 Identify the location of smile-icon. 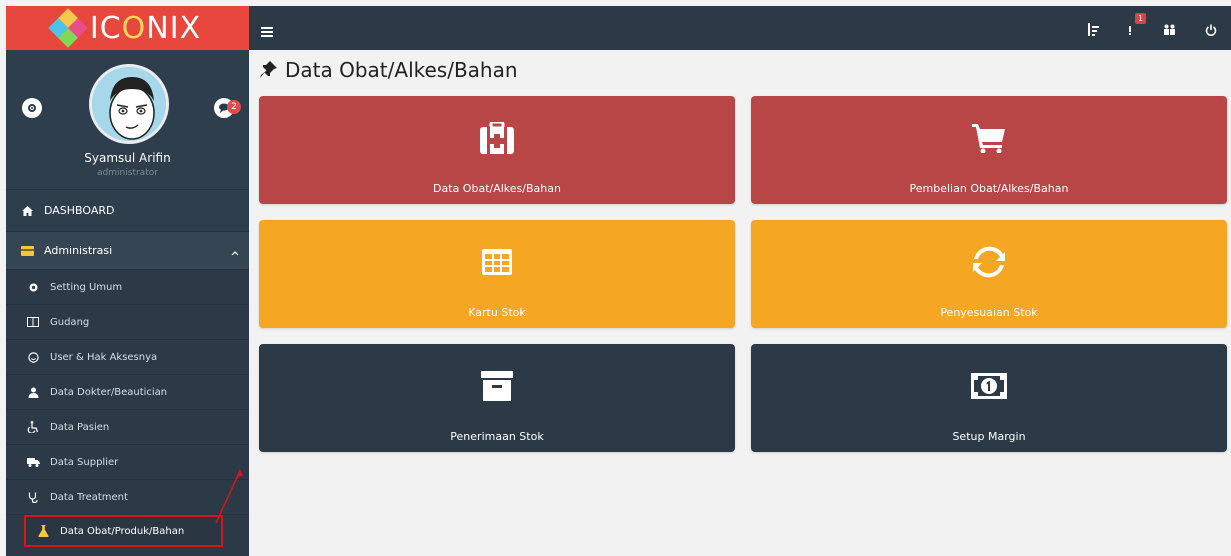
(33, 357).